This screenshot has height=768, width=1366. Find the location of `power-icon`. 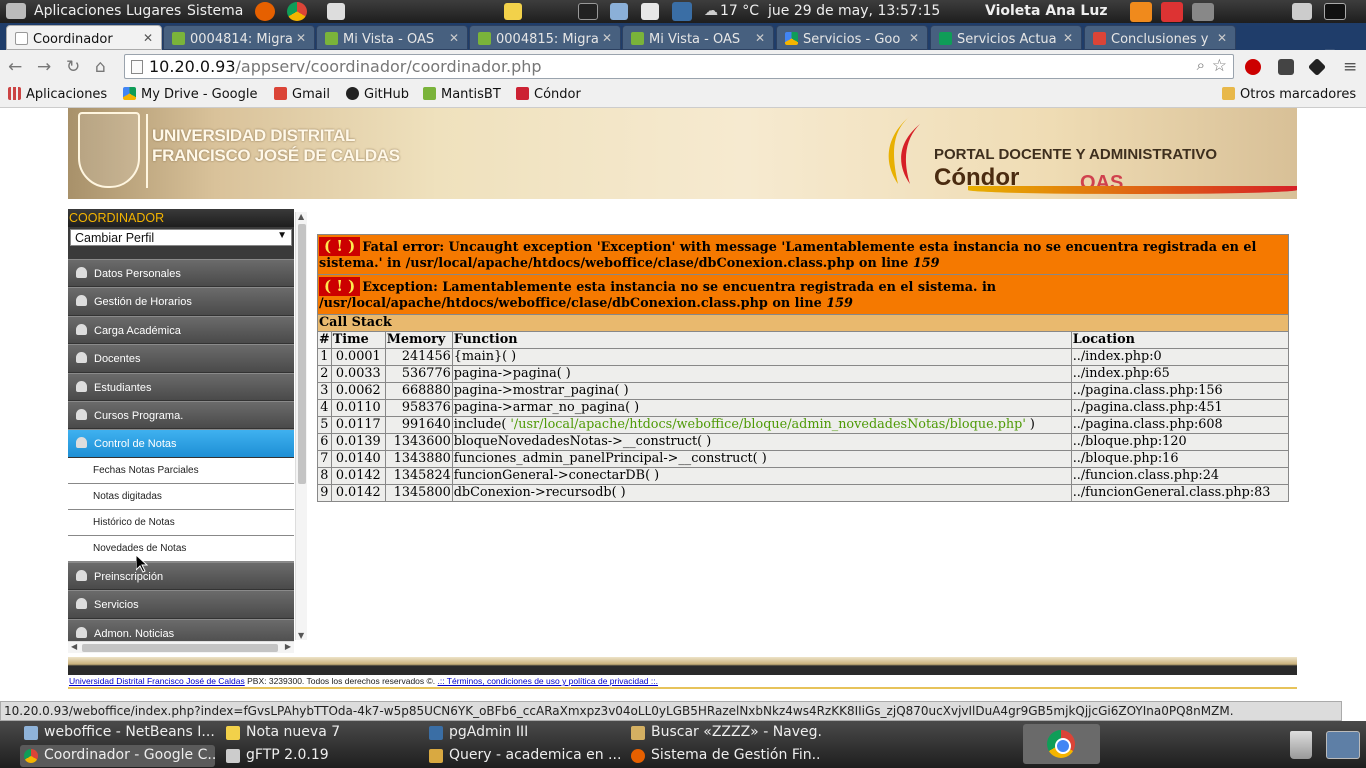

power-icon is located at coordinates (1172, 12).